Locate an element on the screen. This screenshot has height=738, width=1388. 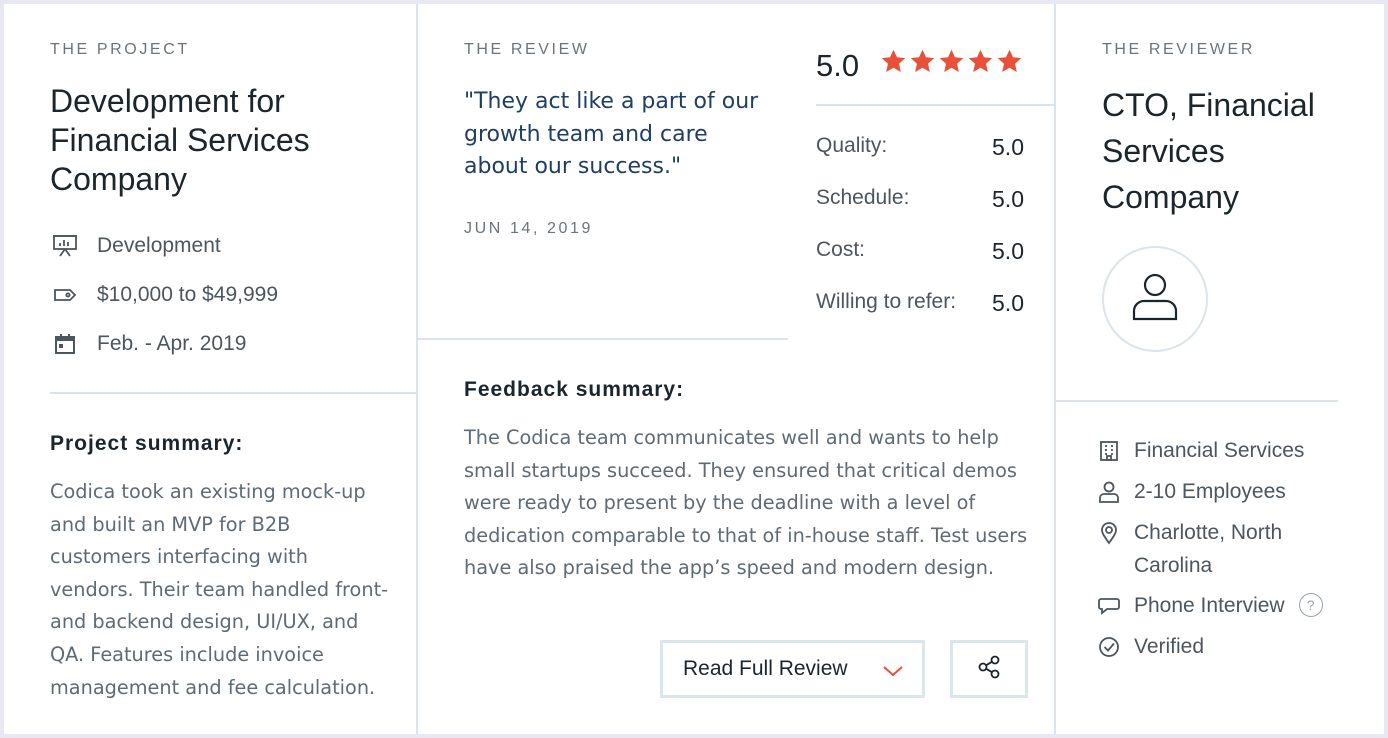
project-summary-heading: Project summary: is located at coordinates (147, 443).